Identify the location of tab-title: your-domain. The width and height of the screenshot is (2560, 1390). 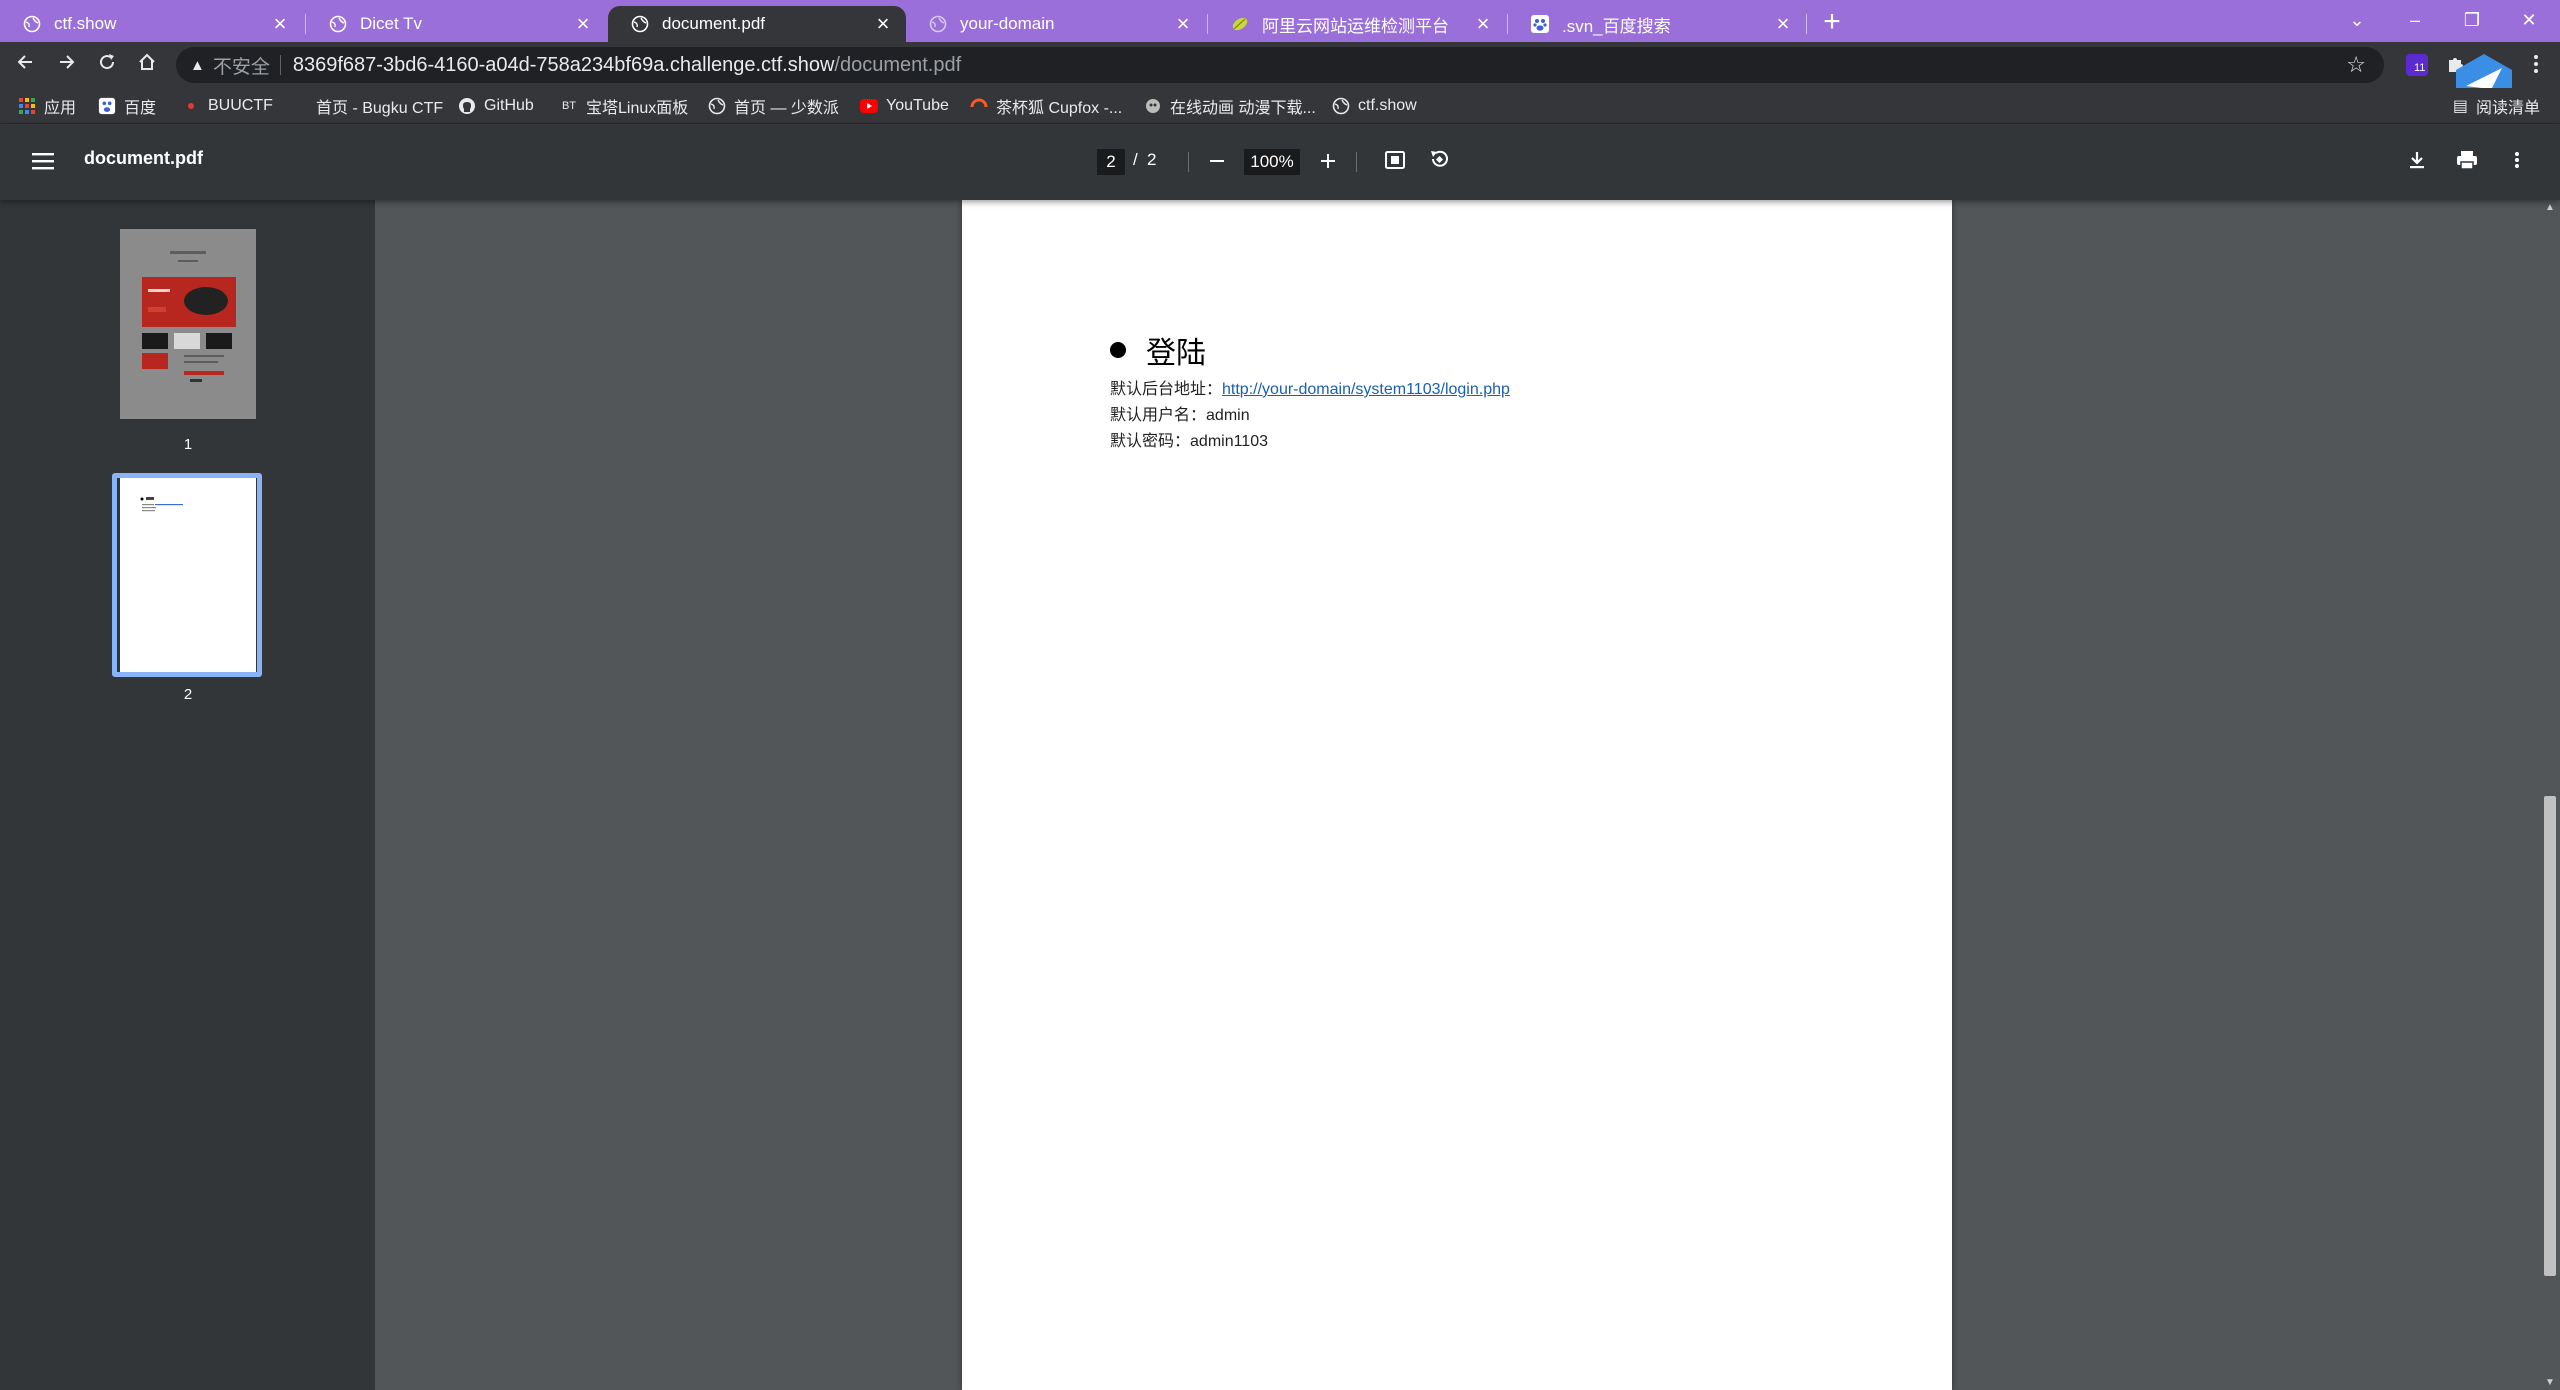
(1007, 23).